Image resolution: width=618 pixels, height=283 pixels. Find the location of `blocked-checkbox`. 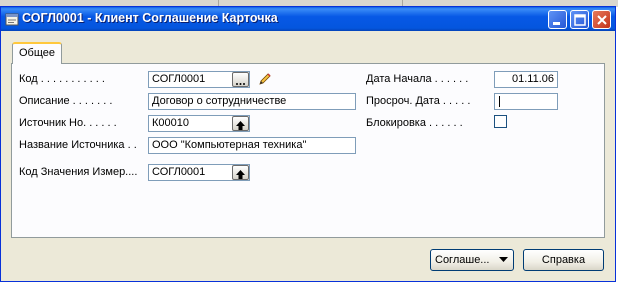

blocked-checkbox is located at coordinates (500, 121).